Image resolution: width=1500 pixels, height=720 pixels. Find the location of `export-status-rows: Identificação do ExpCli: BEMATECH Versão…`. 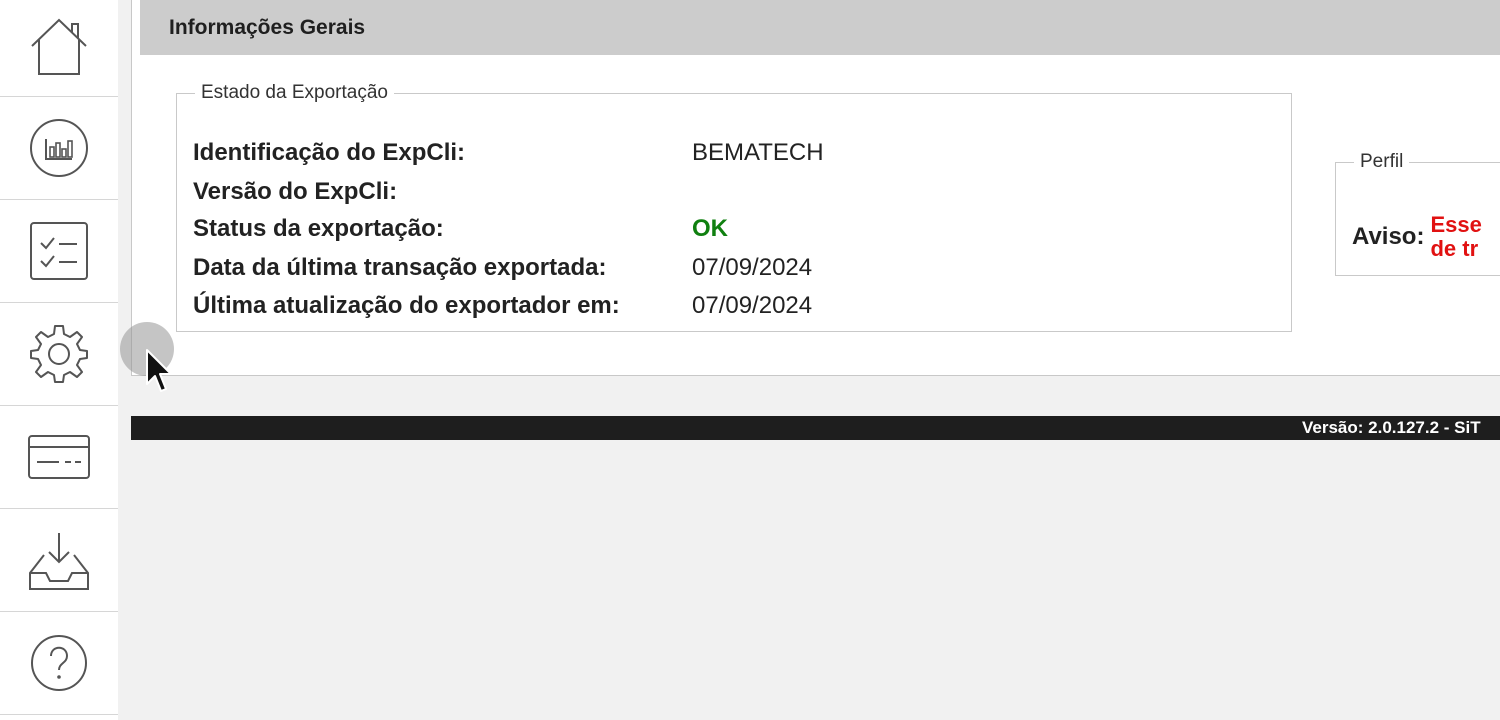

export-status-rows: Identificação do ExpCli: BEMATECH Versão… is located at coordinates (508, 229).